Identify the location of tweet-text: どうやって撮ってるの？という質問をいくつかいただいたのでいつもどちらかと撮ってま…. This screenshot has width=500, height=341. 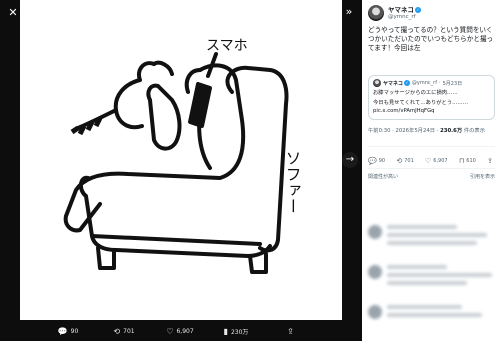
(431, 39).